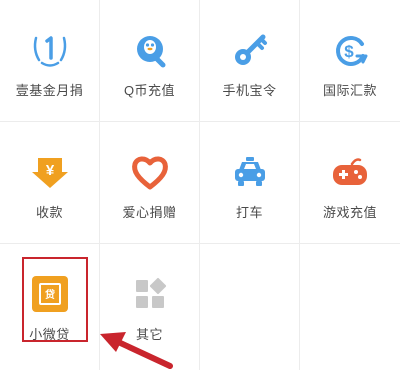 The image size is (400, 370). What do you see at coordinates (349, 212) in the screenshot?
I see `service-label: 游戏充值` at bounding box center [349, 212].